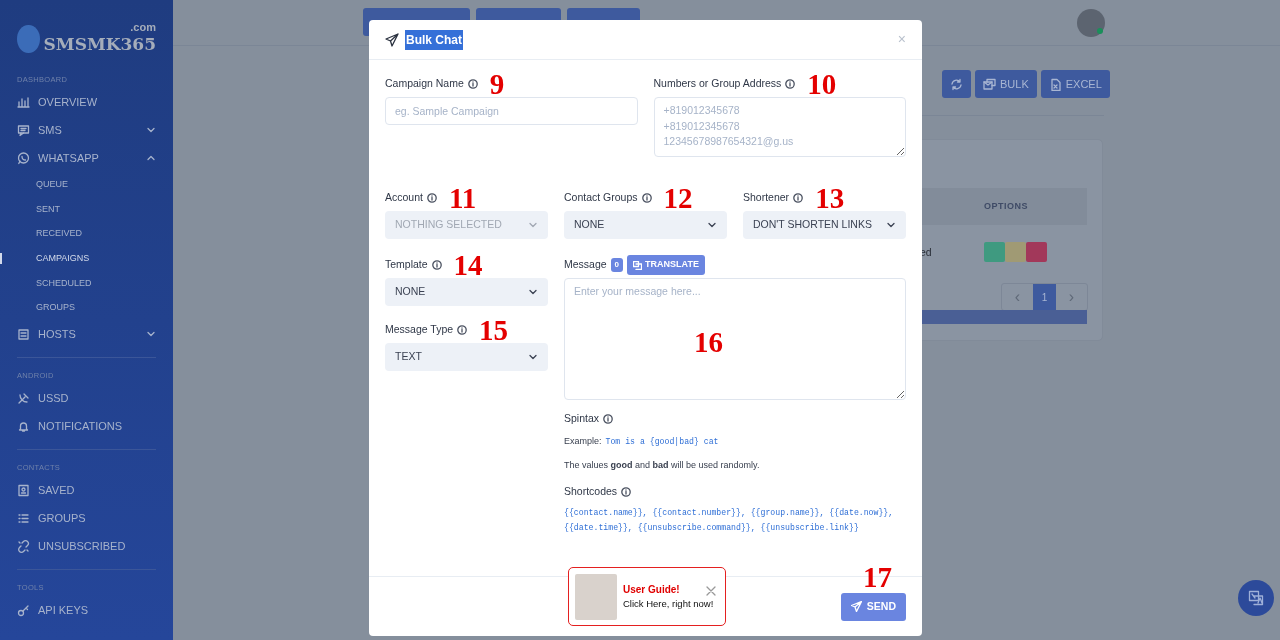 The height and width of the screenshot is (640, 1280). Describe the element at coordinates (668, 603) in the screenshot. I see `popup-text: Click Here, right now!` at that location.